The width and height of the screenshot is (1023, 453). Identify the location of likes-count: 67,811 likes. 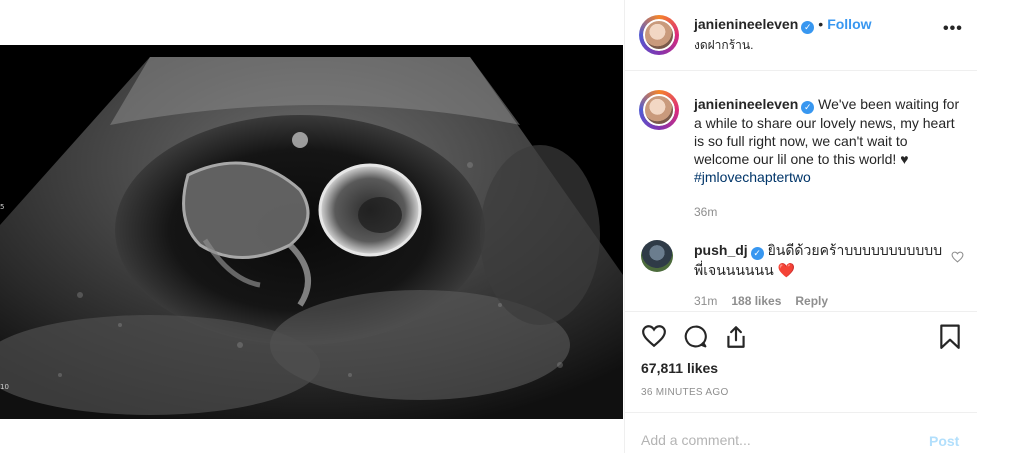
(679, 368).